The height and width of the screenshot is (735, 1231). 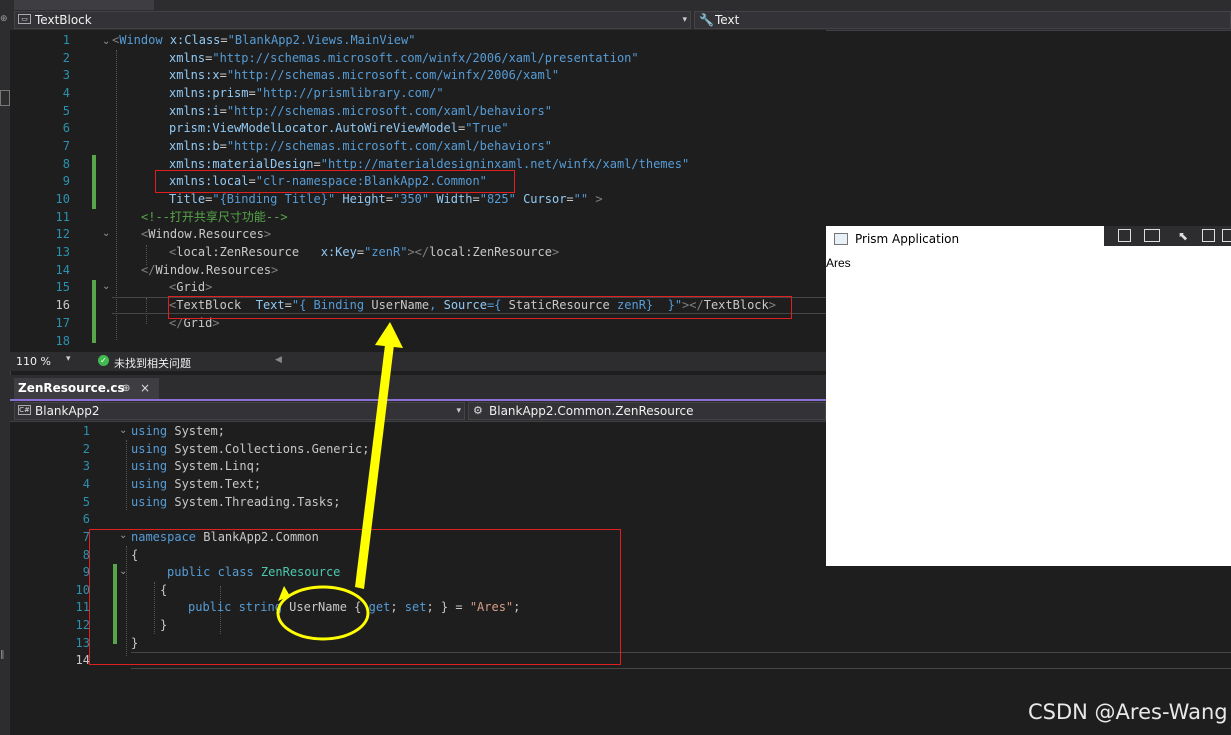 I want to click on annotation-arrow-head, so click(x=389, y=335).